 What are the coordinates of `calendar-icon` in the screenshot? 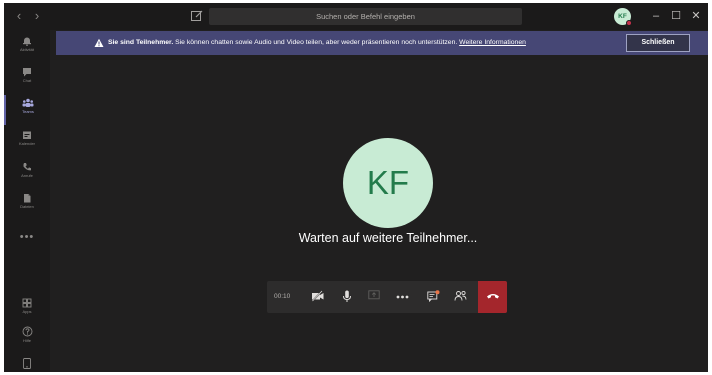 It's located at (27, 135).